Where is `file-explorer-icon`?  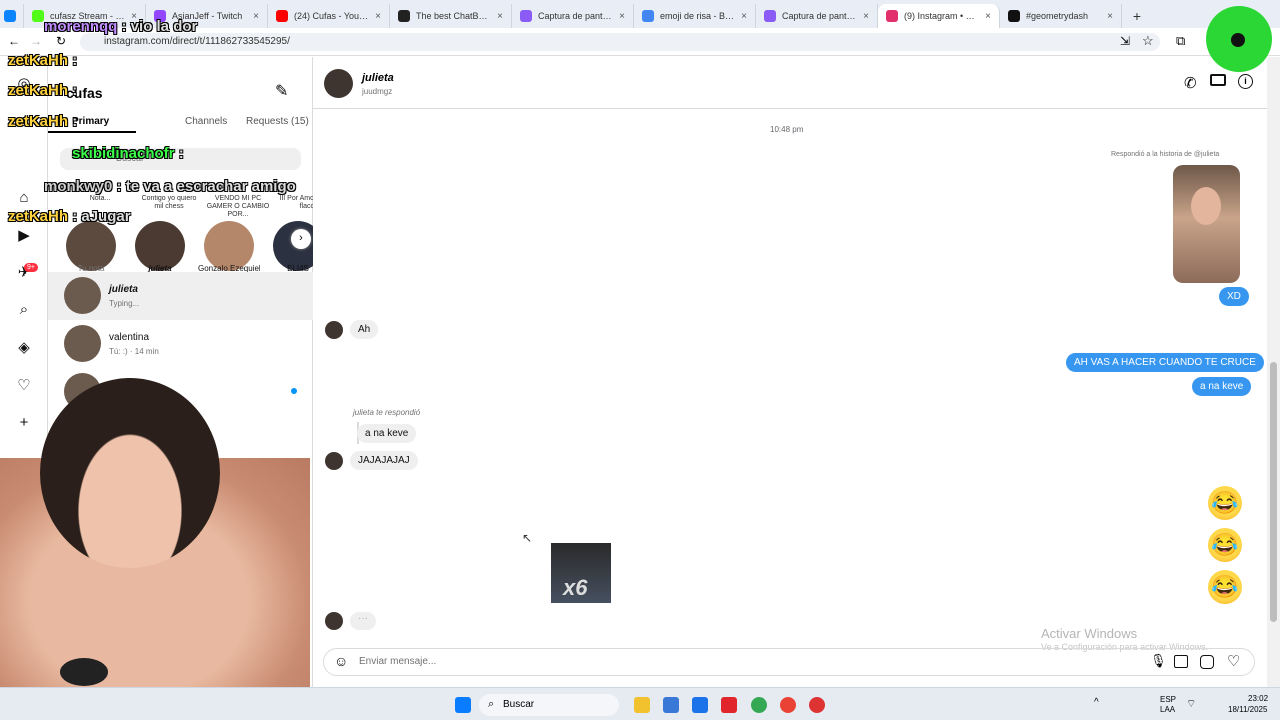
file-explorer-icon is located at coordinates (642, 705).